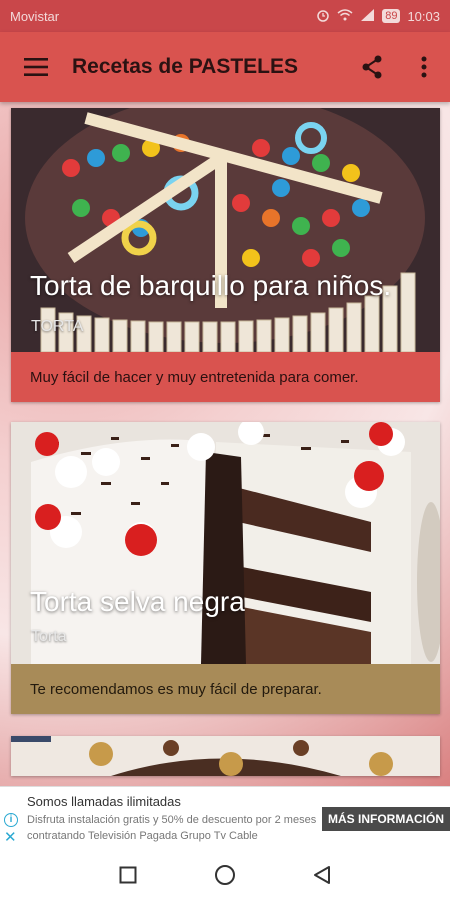  I want to click on system-nav-bar, so click(225, 875).